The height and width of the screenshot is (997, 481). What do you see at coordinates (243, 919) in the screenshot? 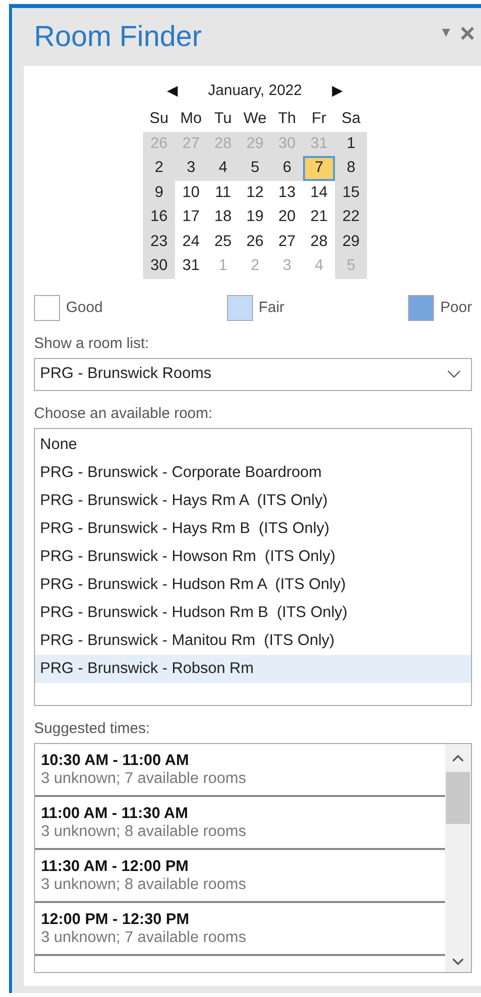
I see `time-slot: 12:00 PM - 12:30 PM` at bounding box center [243, 919].